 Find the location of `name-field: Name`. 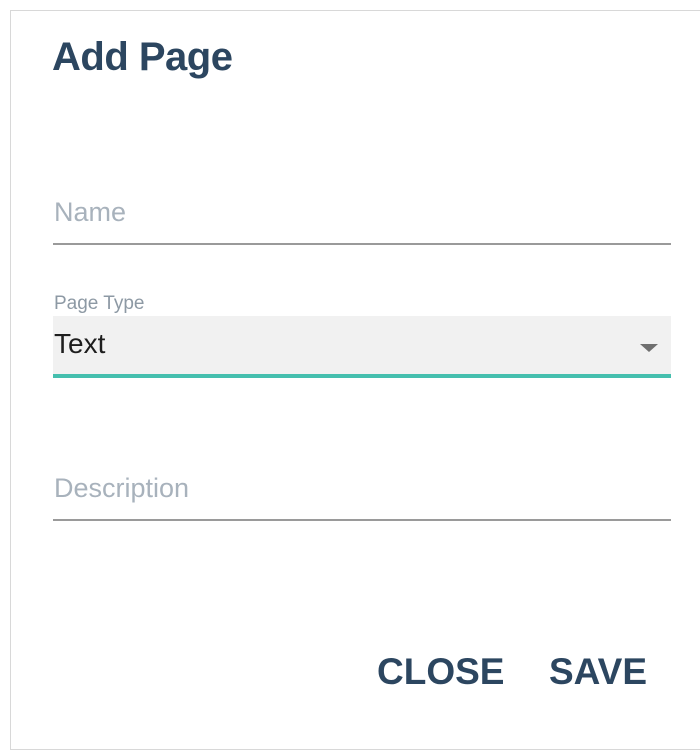

name-field: Name is located at coordinates (362, 217).